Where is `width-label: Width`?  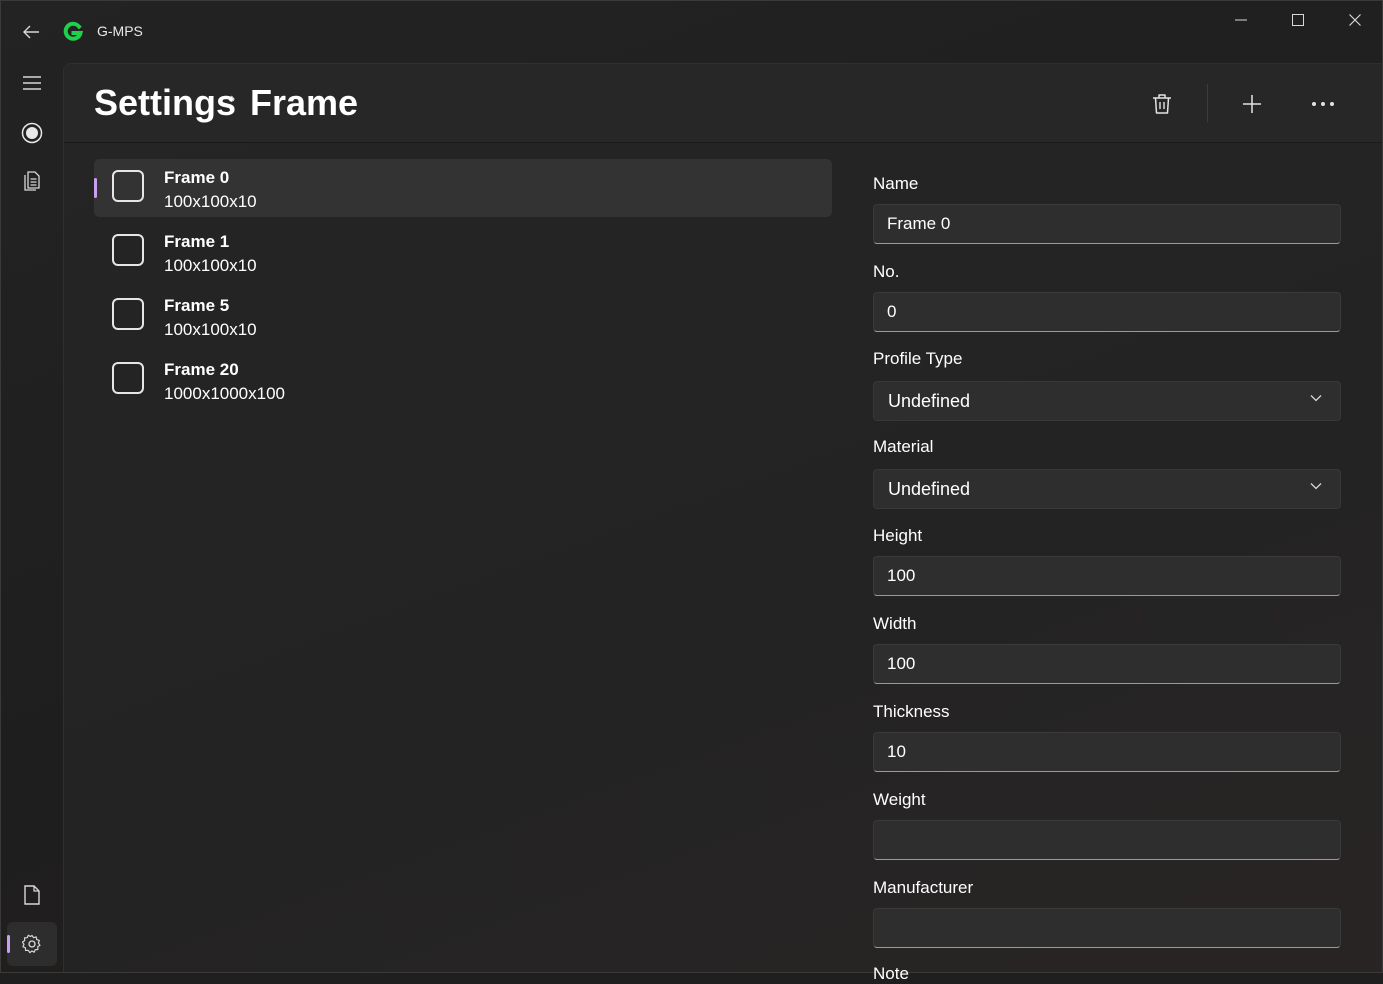 width-label: Width is located at coordinates (895, 623).